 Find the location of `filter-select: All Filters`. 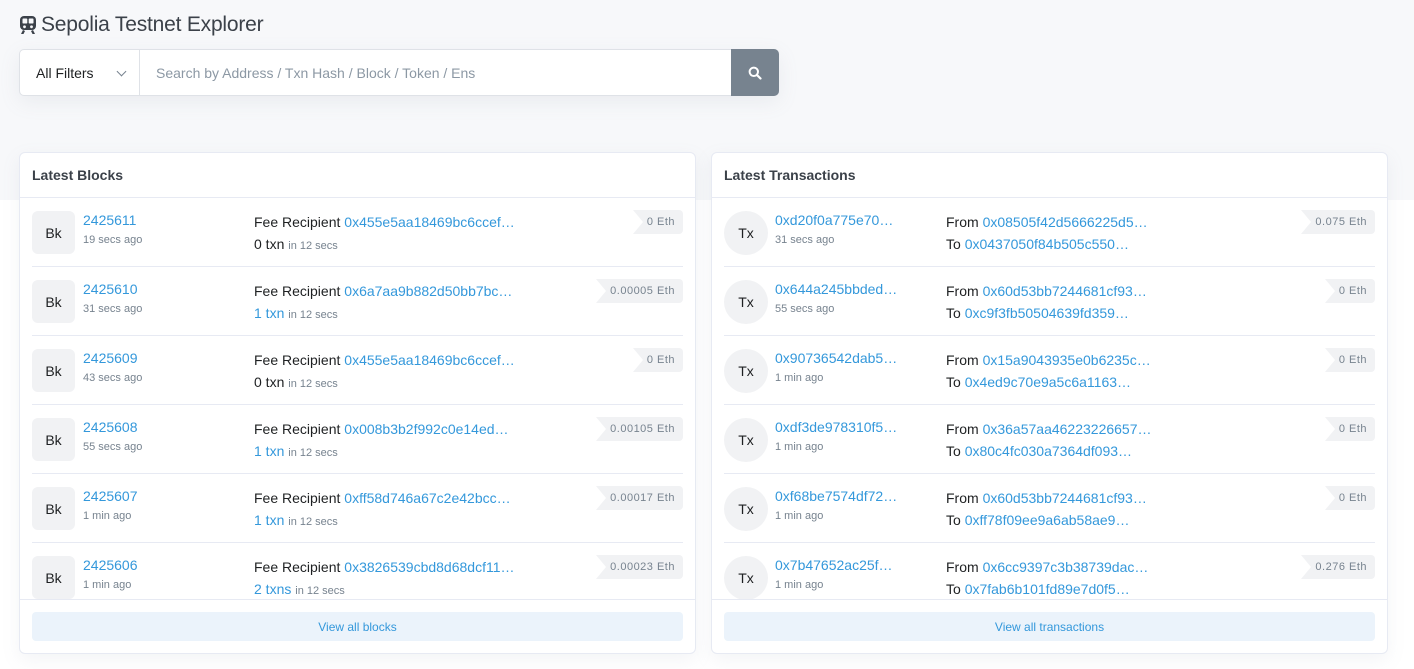

filter-select: All Filters is located at coordinates (80, 72).